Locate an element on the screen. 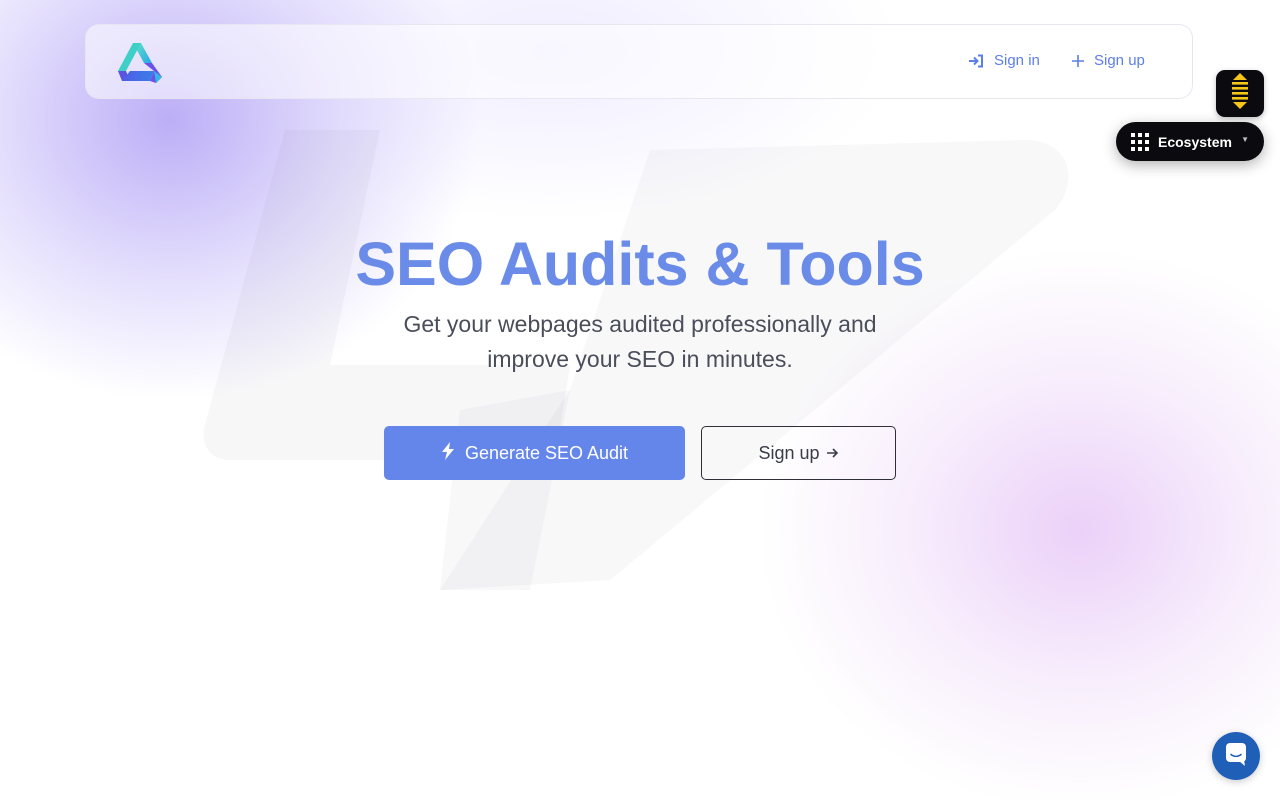 This screenshot has height=800, width=1280. ecosystem-label: Ecosystem is located at coordinates (1195, 141).